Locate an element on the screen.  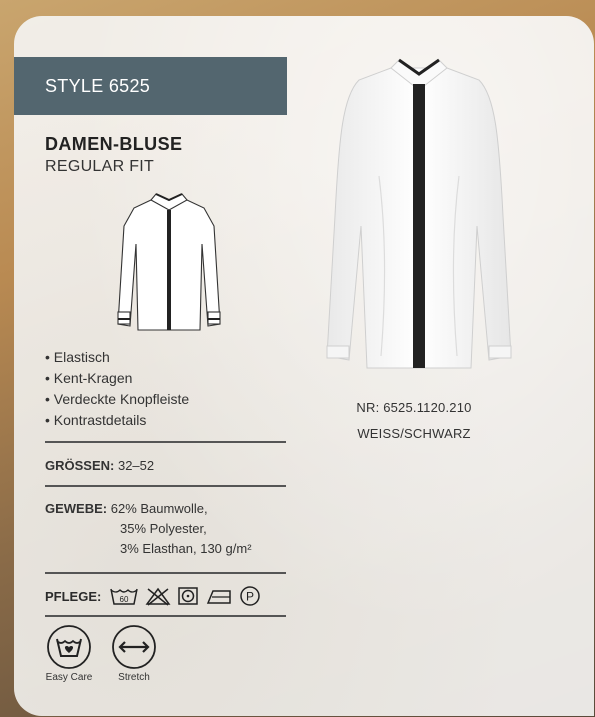
article-color: WEISS/SCHWARZ is located at coordinates (414, 433).